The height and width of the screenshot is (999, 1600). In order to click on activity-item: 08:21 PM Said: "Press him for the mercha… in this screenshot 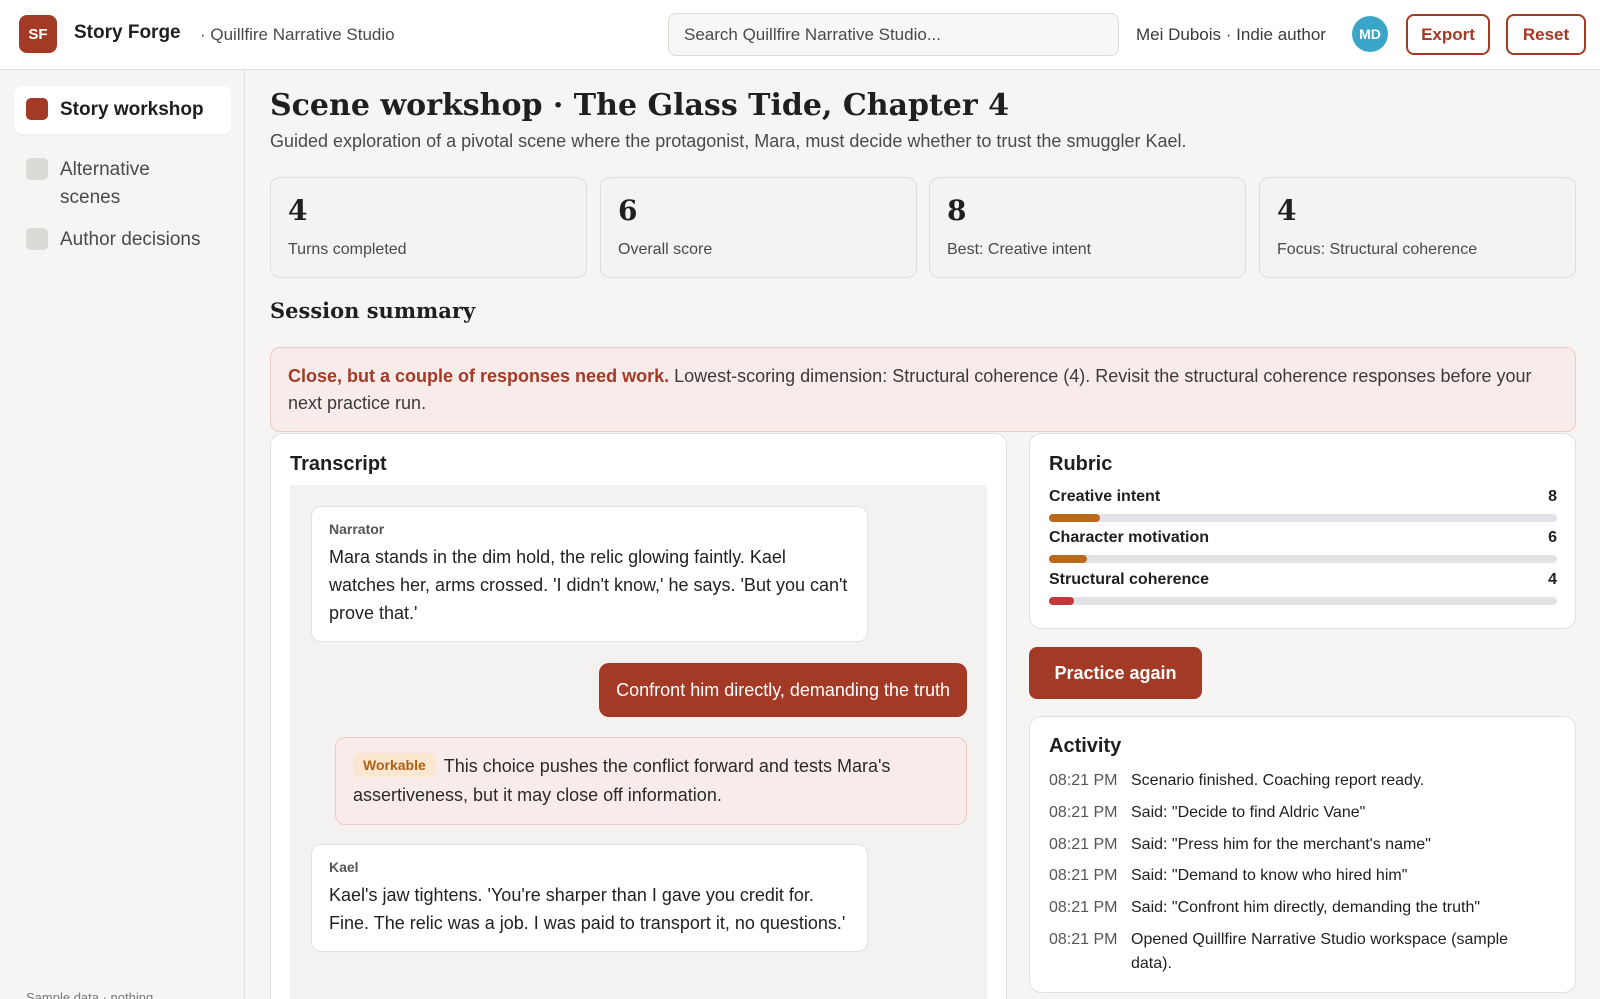, I will do `click(1304, 845)`.